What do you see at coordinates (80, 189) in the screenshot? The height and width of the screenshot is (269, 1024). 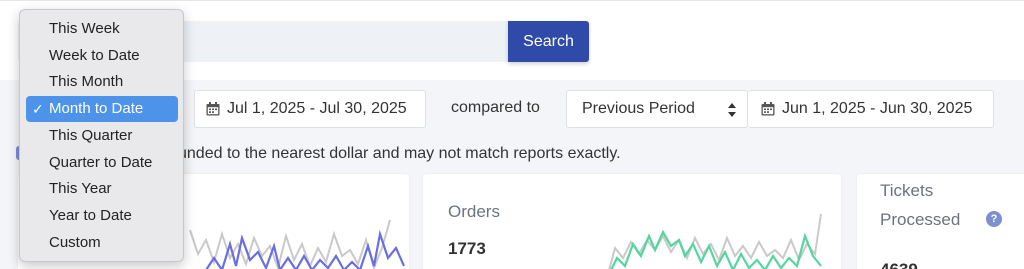 I see `menu-item-label: This Year` at bounding box center [80, 189].